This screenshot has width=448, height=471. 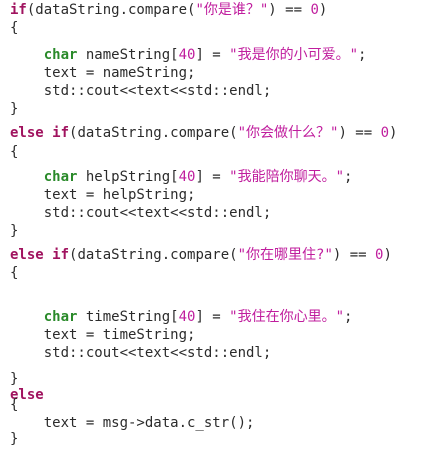 What do you see at coordinates (288, 133) in the screenshot?
I see `string-token: "你会做什么？"` at bounding box center [288, 133].